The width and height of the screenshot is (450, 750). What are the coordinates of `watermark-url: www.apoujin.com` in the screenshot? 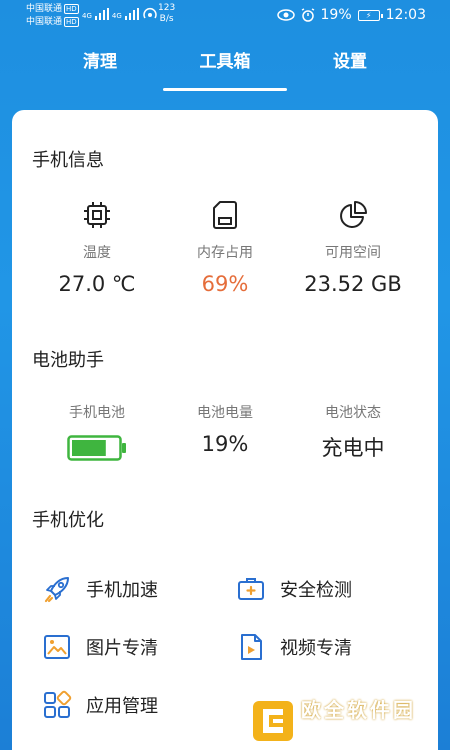 It's located at (344, 731).